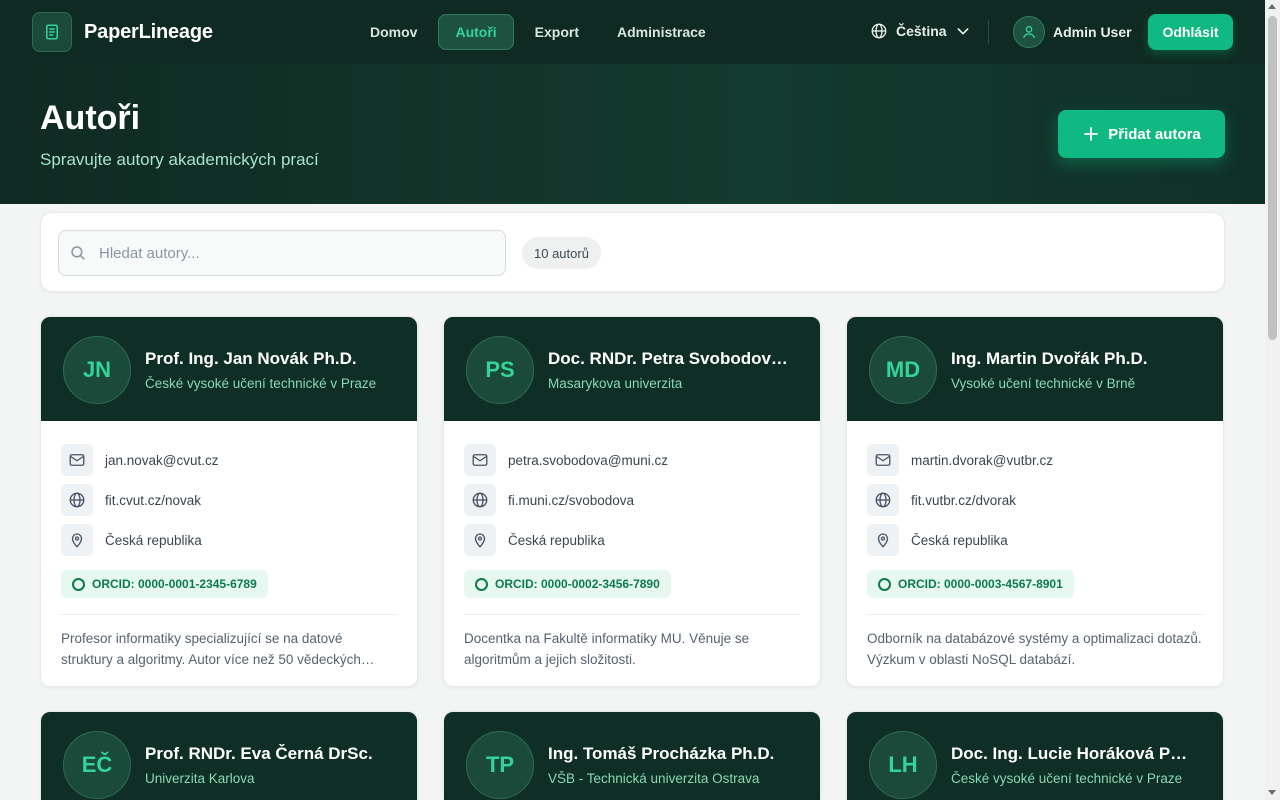 The height and width of the screenshot is (800, 1280). I want to click on author-avatar: LH, so click(903, 765).